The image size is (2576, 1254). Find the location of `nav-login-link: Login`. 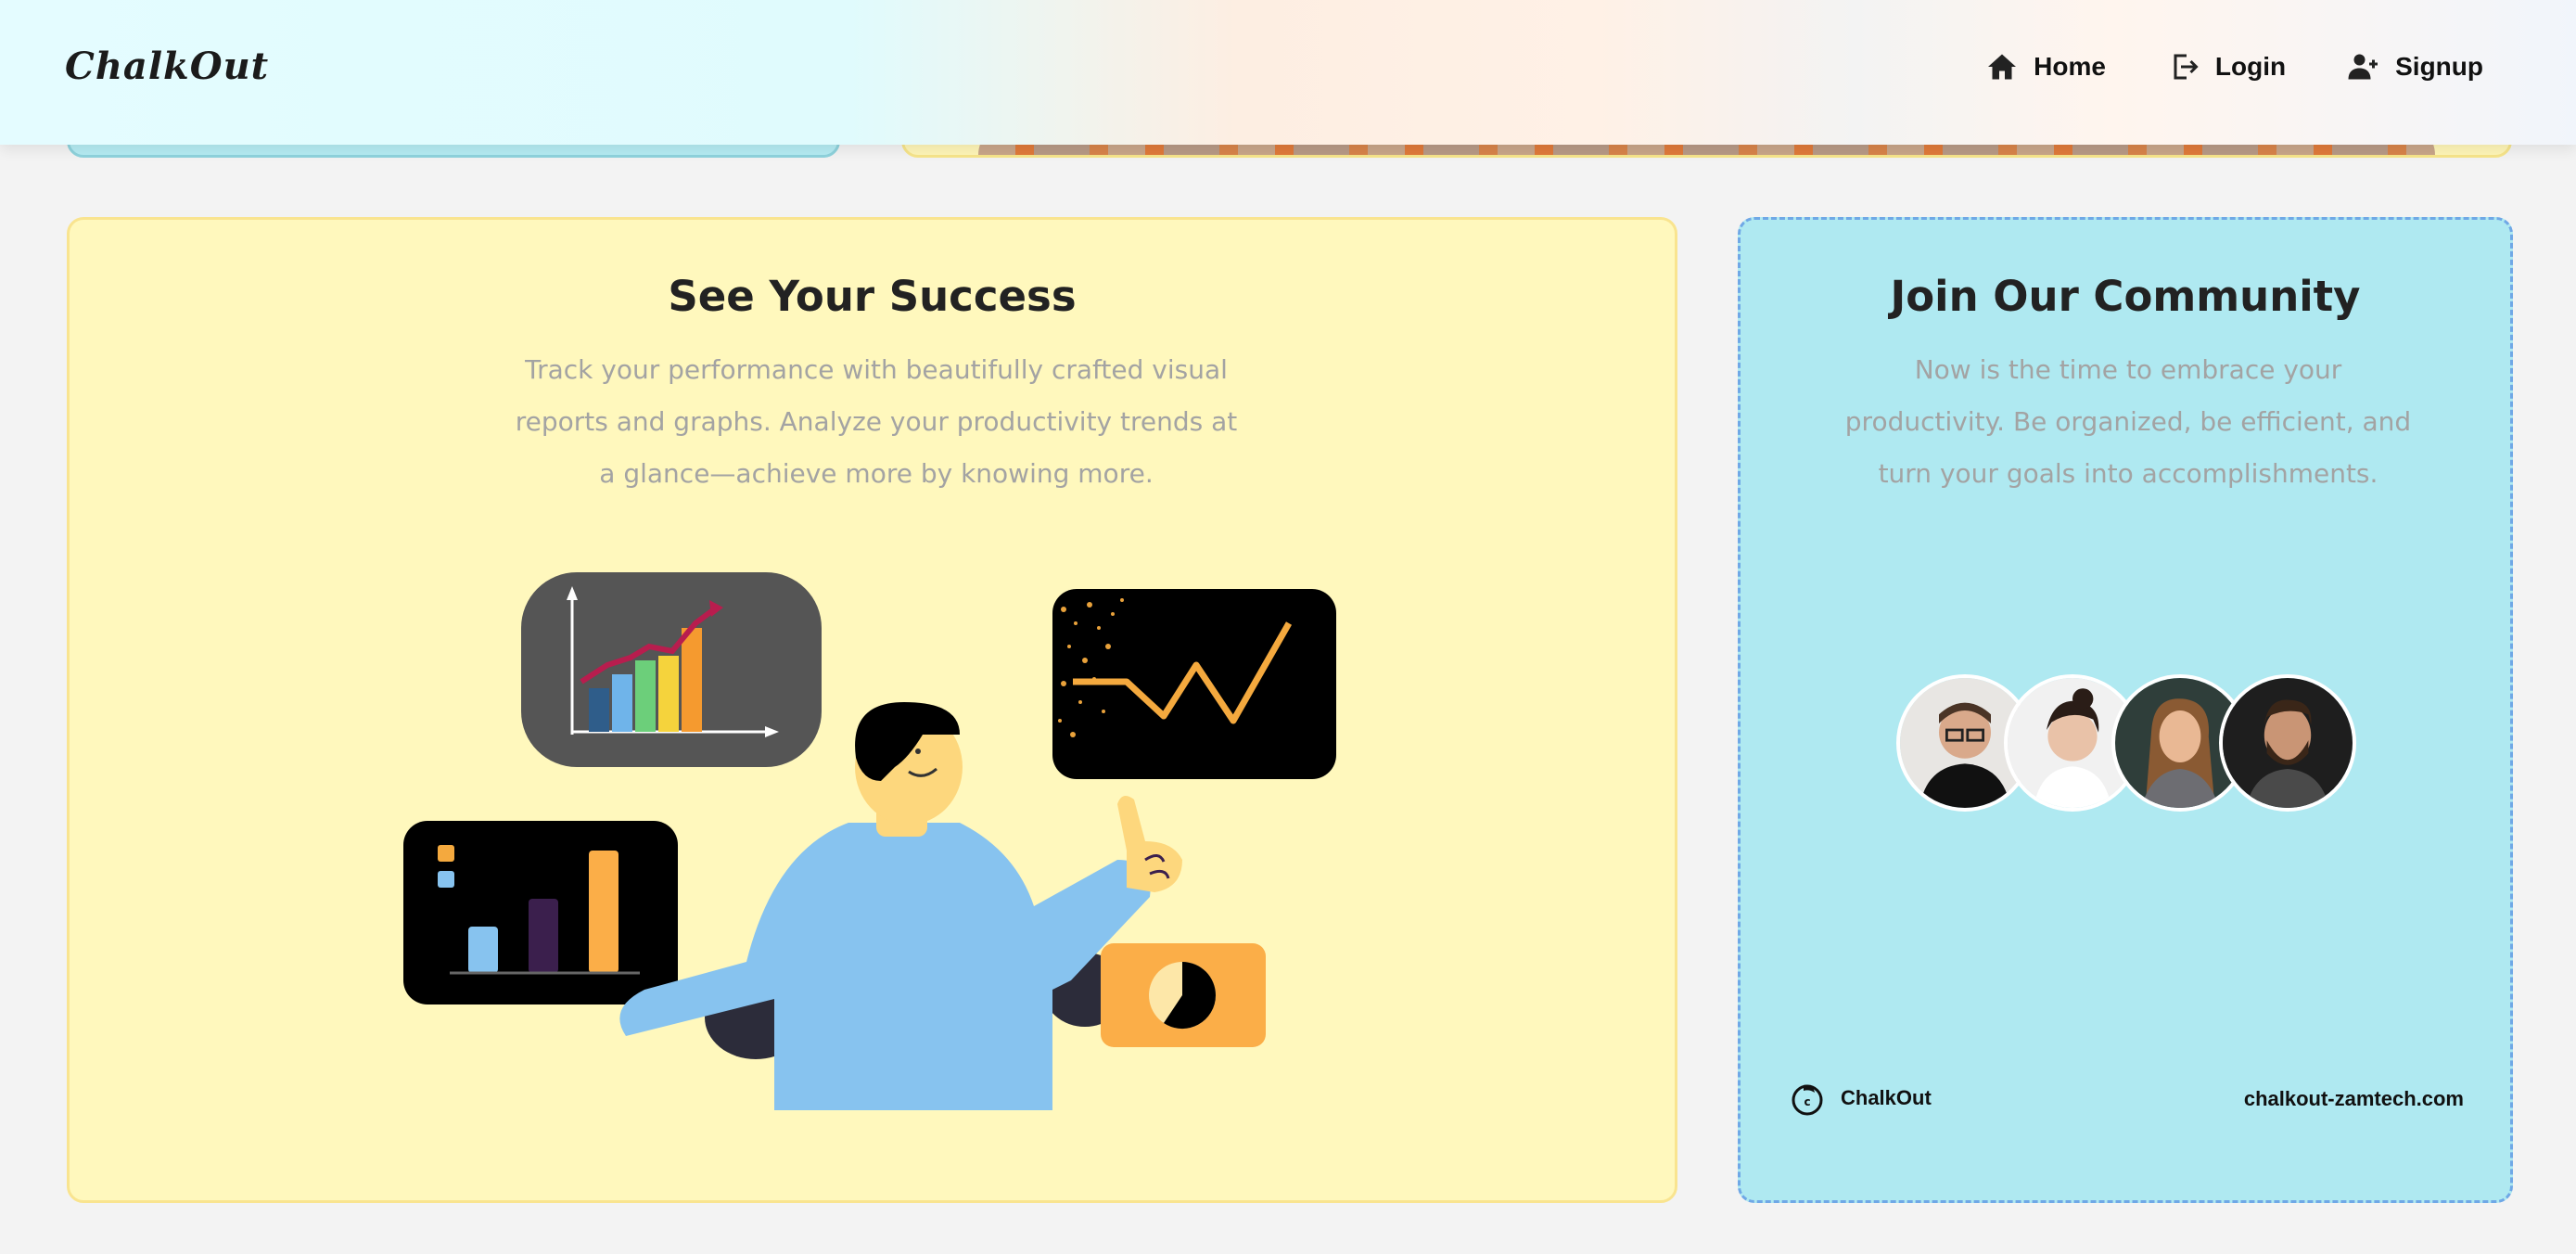

nav-login-link: Login is located at coordinates (2226, 66).